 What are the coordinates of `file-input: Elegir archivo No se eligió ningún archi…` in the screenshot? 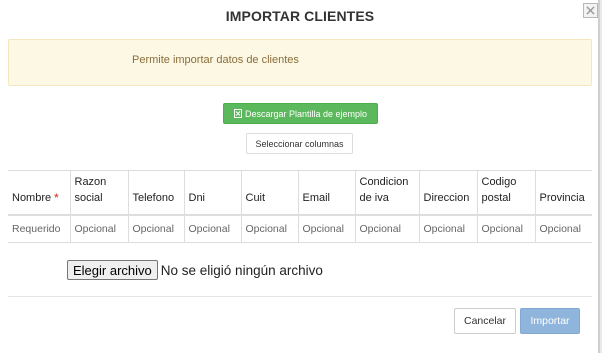 It's located at (195, 270).